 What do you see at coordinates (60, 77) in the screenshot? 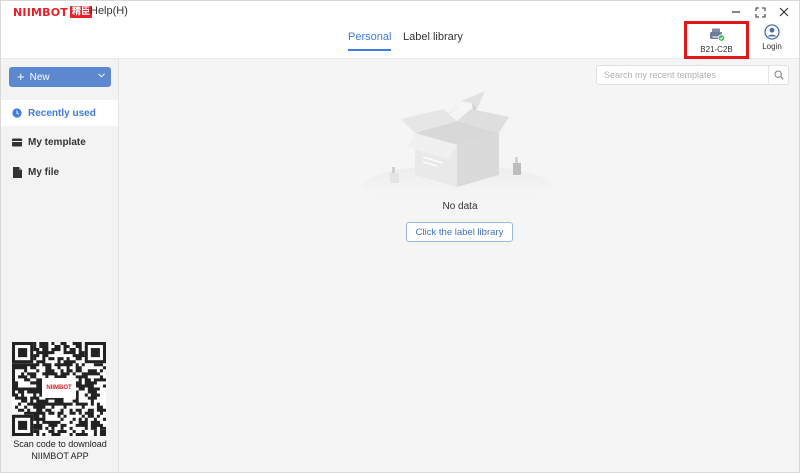
I see `new-button: + New` at bounding box center [60, 77].